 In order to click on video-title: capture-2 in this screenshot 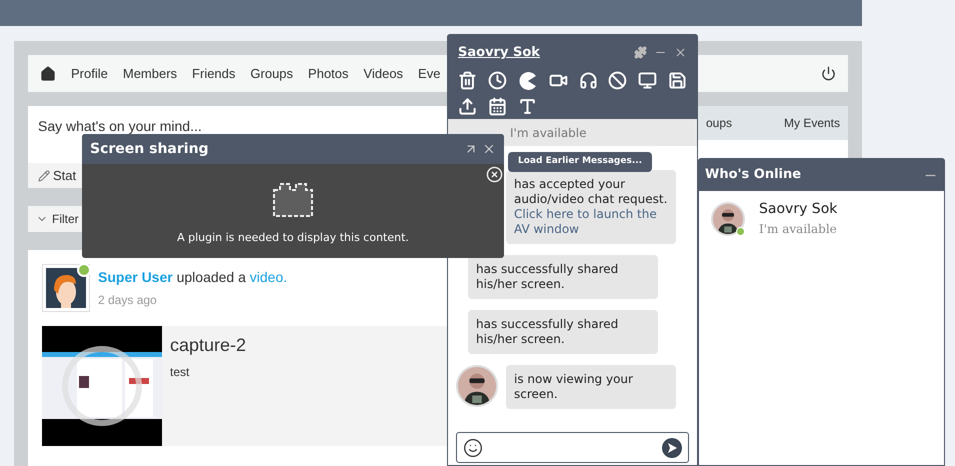, I will do `click(208, 345)`.